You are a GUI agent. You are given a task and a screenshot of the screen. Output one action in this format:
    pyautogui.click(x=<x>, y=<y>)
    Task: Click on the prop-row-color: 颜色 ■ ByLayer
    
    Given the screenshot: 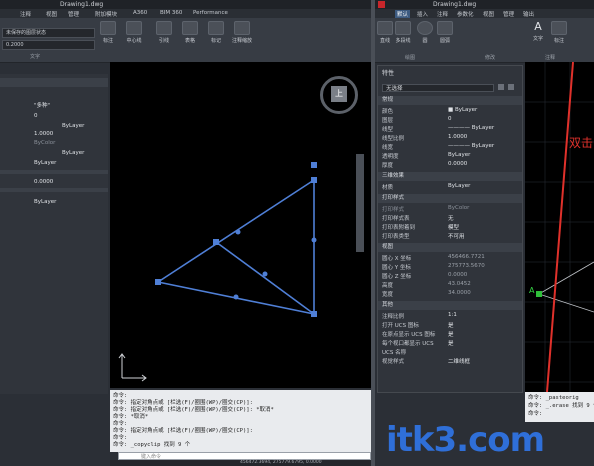 What is the action you would take?
    pyautogui.click(x=450, y=110)
    